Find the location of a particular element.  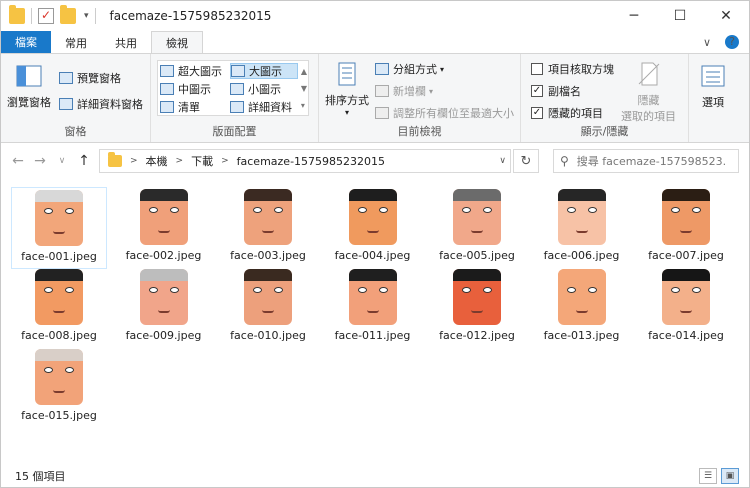

file-name: face-015.jpeg is located at coordinates (59, 415).